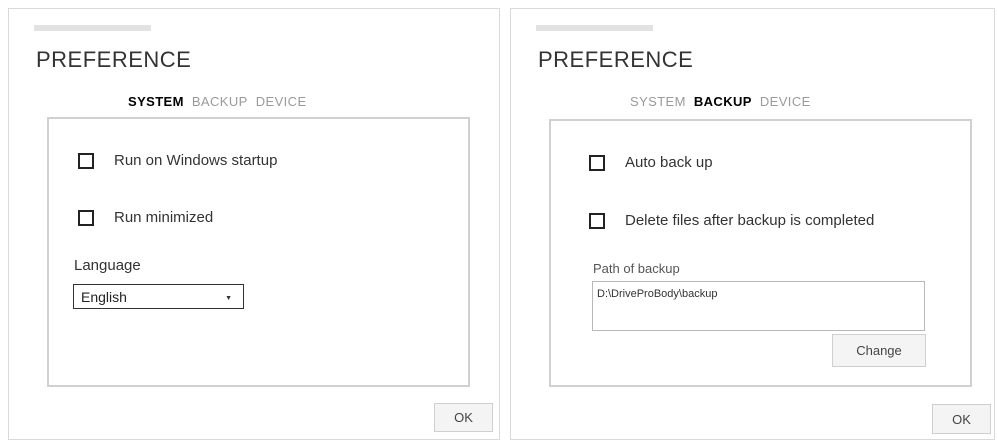  I want to click on delete-after-backup-label: Delete files after backup is completed, so click(750, 220).